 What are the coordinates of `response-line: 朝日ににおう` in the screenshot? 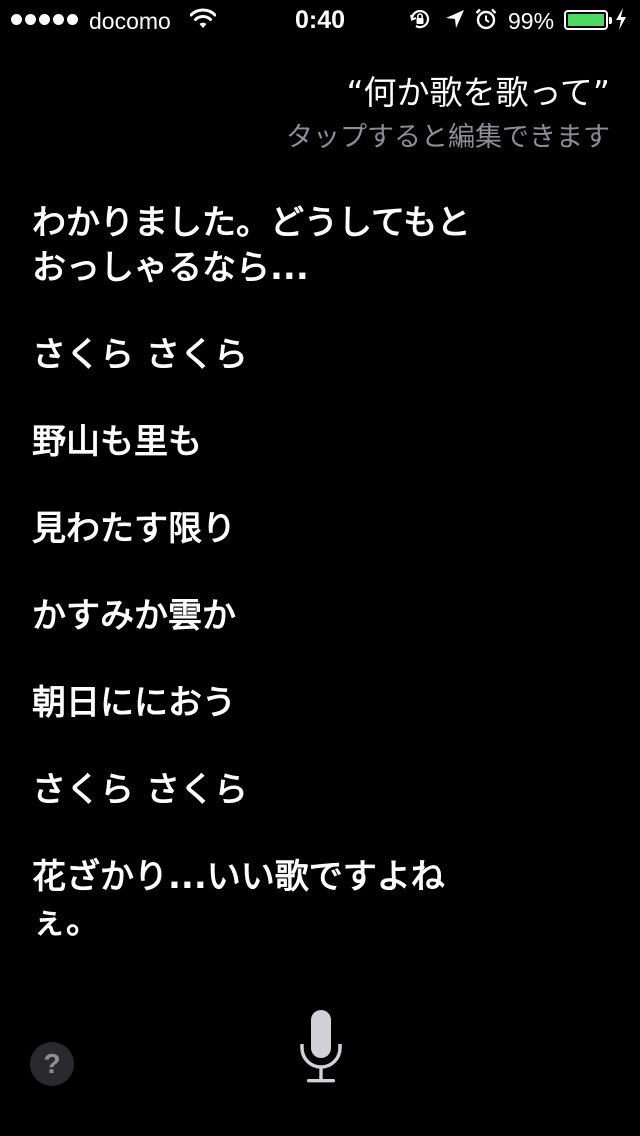 It's located at (134, 703).